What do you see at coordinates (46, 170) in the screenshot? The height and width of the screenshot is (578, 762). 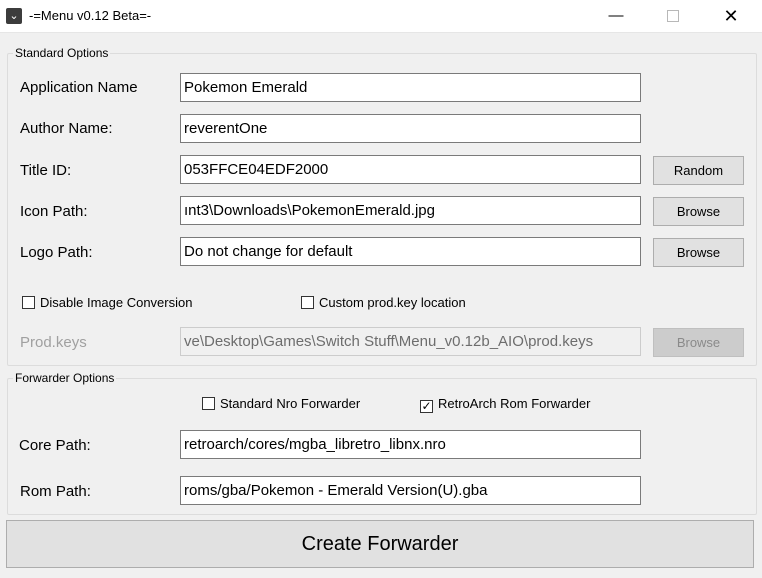 I see `title-id-label: Title ID:` at bounding box center [46, 170].